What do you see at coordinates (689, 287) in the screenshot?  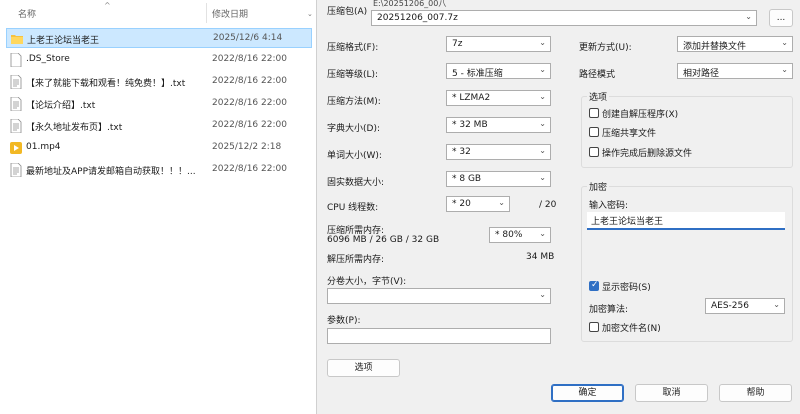 I see `show-password-checkbox: 显示密码(S)` at bounding box center [689, 287].